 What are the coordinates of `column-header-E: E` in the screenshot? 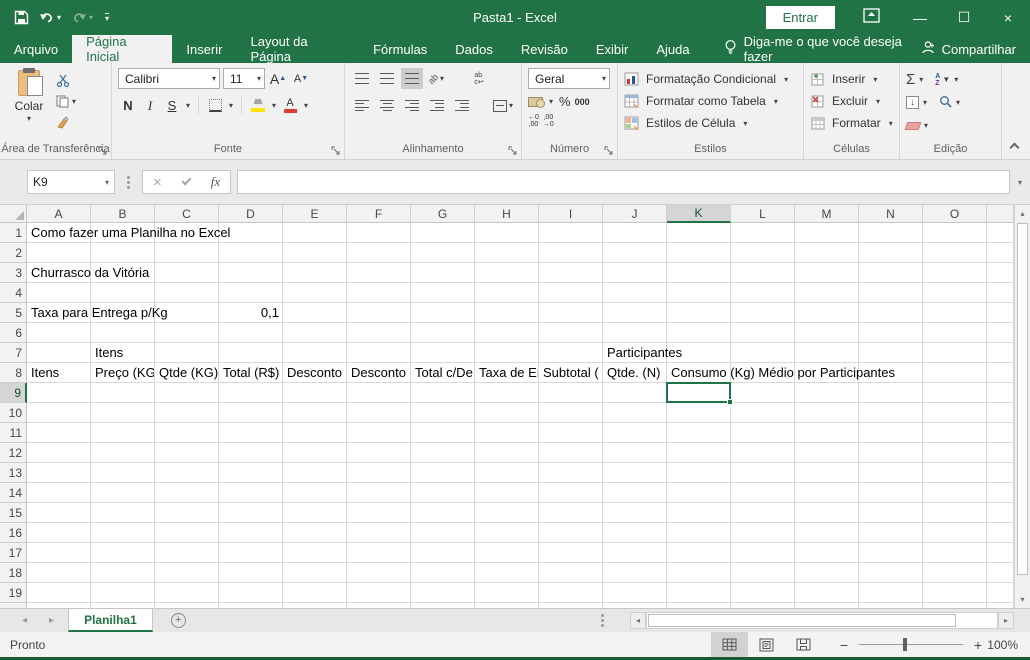 It's located at (315, 214).